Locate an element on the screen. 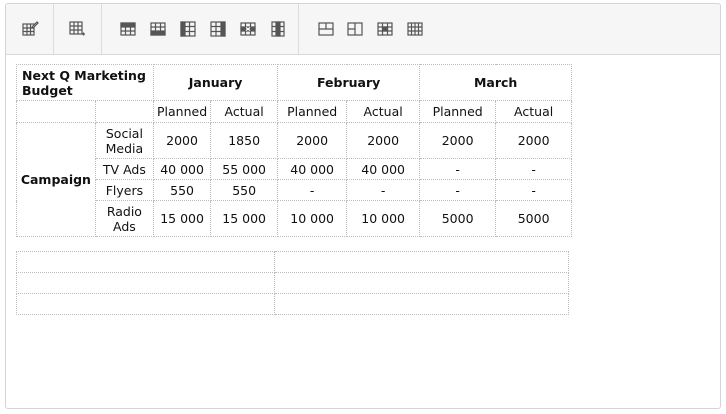 This screenshot has width=726, height=414. delete-column-icon is located at coordinates (278, 29).